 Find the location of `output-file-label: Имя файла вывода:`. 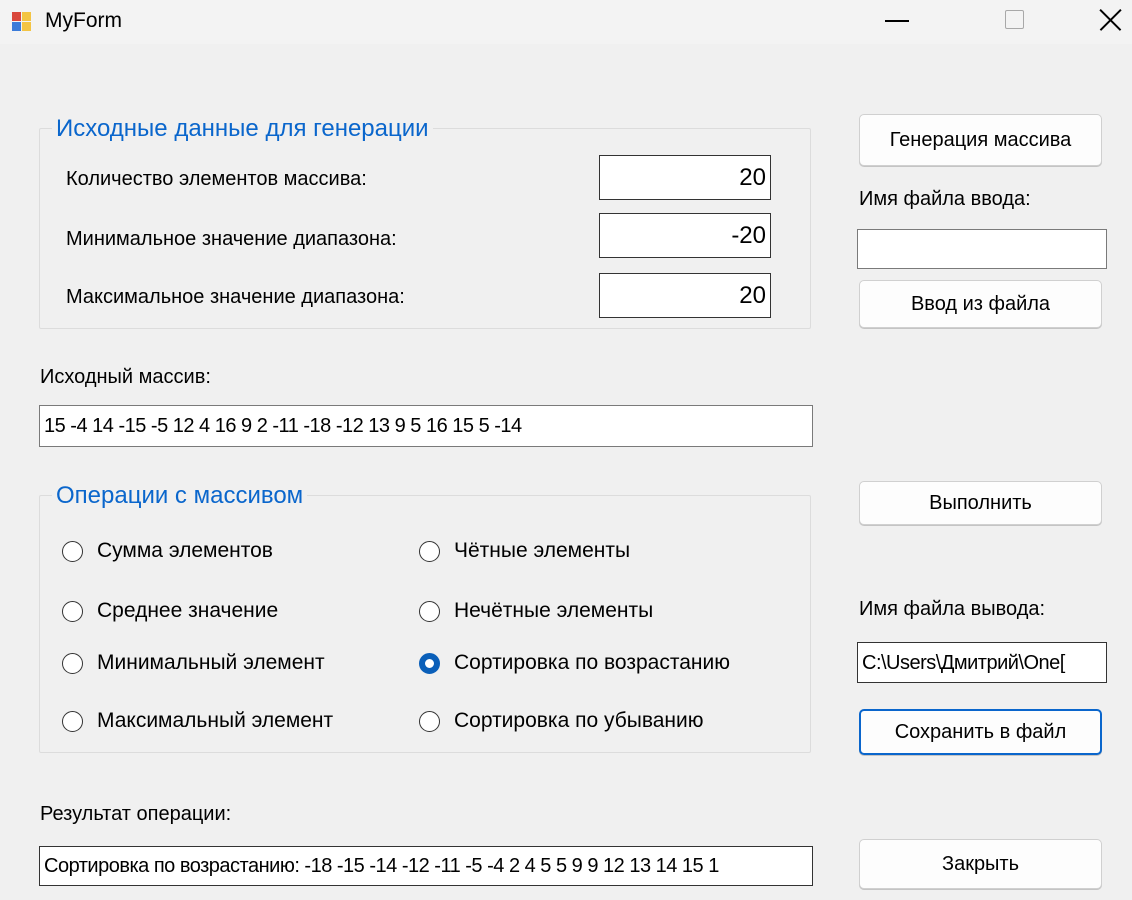

output-file-label: Имя файла вывода: is located at coordinates (952, 609).